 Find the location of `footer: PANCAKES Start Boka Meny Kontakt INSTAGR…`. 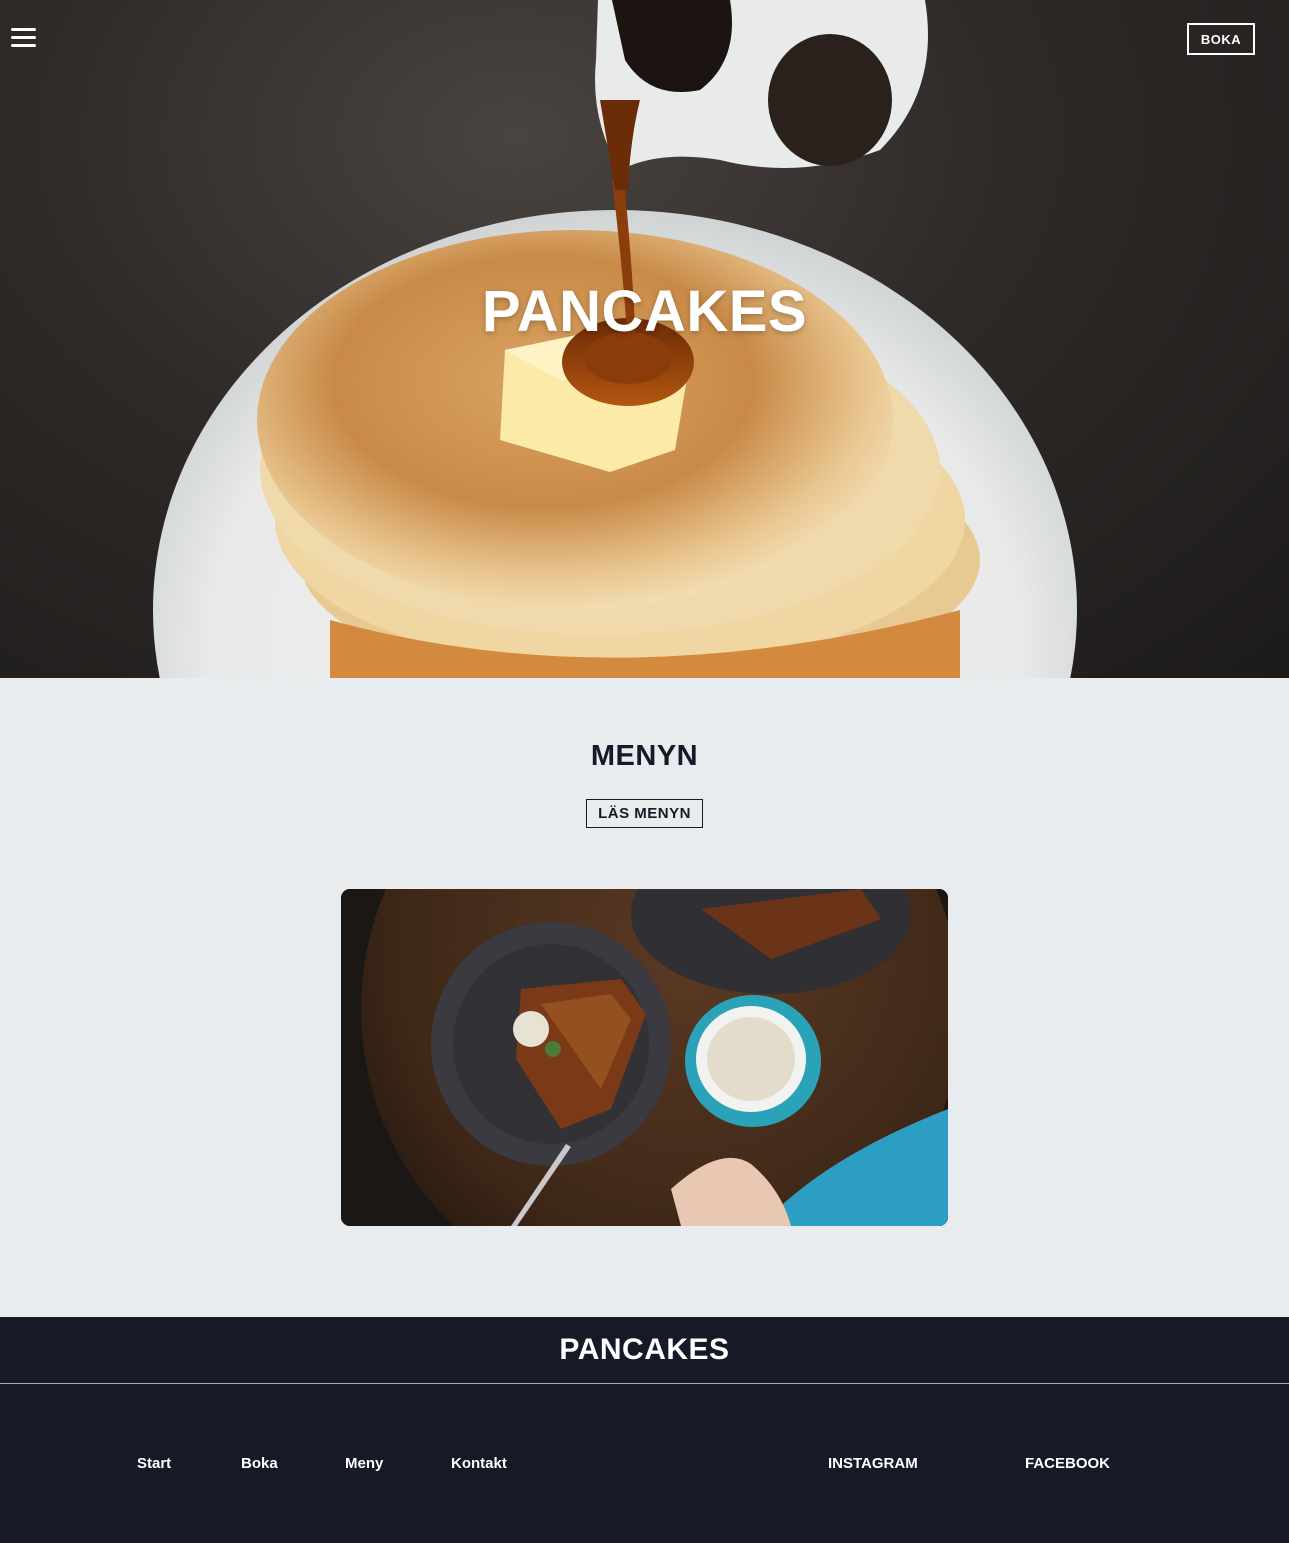

footer: PANCAKES Start Boka Meny Kontakt INSTAGR… is located at coordinates (644, 1430).